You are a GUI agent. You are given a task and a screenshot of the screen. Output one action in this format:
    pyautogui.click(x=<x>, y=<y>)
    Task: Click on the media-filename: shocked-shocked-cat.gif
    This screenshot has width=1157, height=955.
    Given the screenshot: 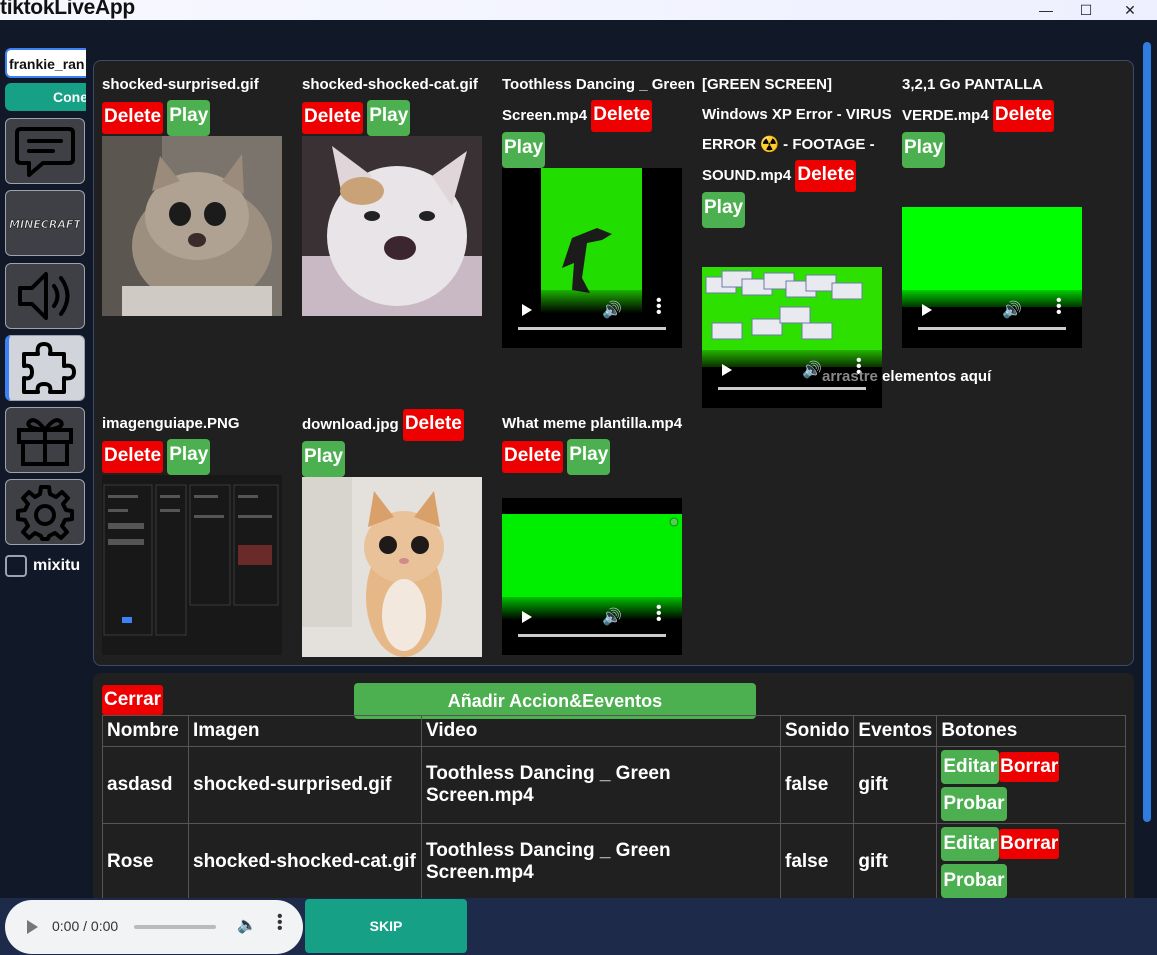 What is the action you would take?
    pyautogui.click(x=390, y=84)
    